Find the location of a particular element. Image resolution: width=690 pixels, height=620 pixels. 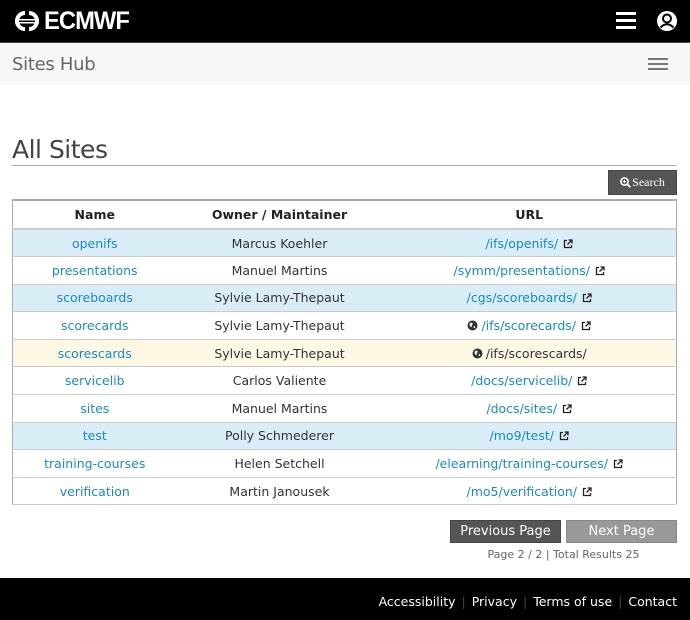

pagination-info: Page 2 / 2 | Total Results 25 is located at coordinates (563, 554).